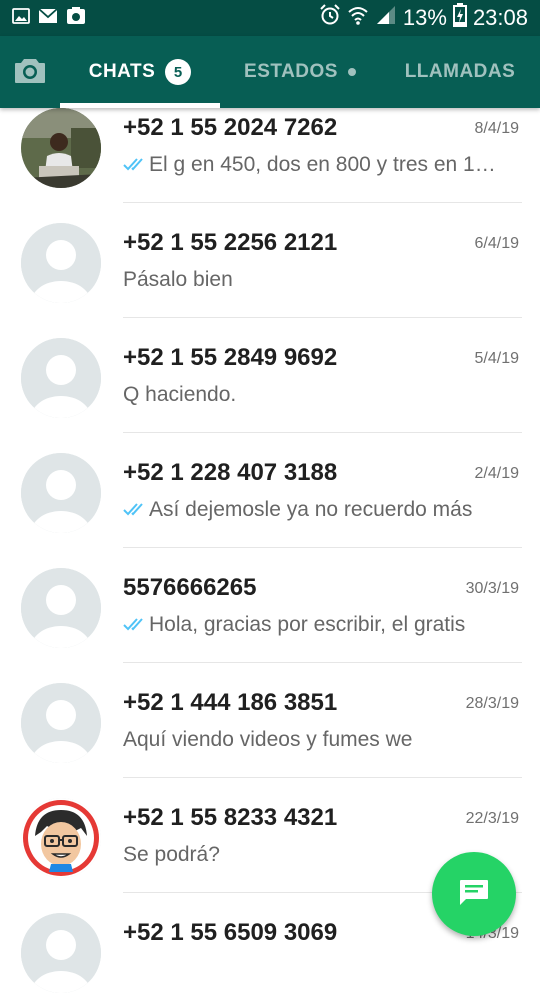 This screenshot has width=540, height=1008. What do you see at coordinates (171, 854) in the screenshot?
I see `message-preview-text: Se podrá?` at bounding box center [171, 854].